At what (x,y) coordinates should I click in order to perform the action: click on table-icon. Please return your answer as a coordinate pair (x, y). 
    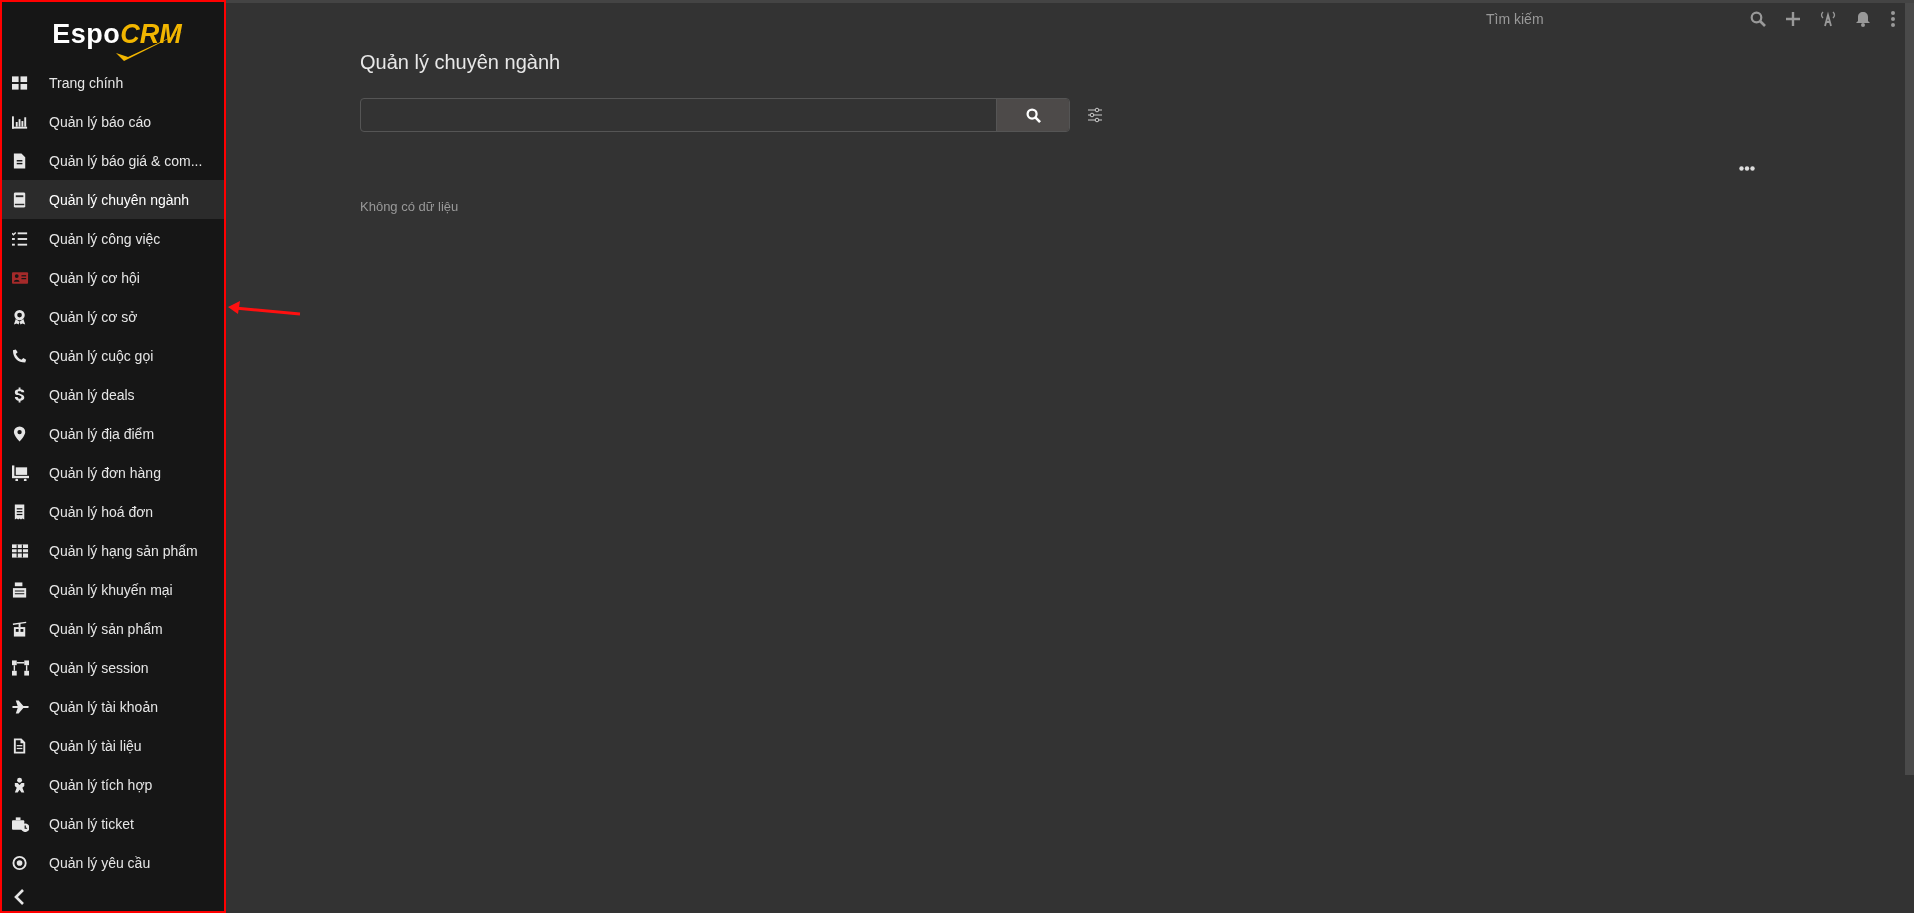
    Looking at the image, I should click on (20, 550).